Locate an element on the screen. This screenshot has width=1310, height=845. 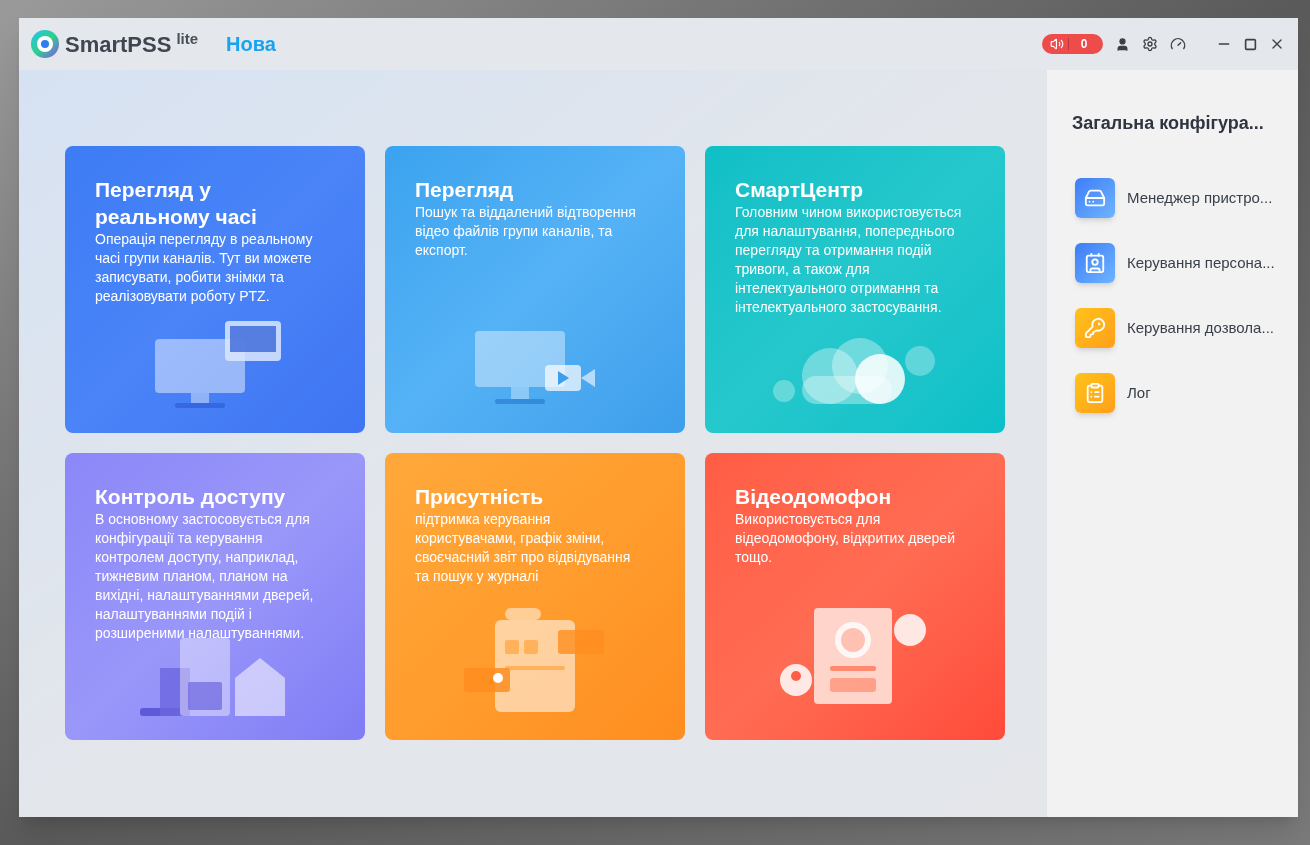
module-card: СмартЦентр Головним чином використовується для налаштування, попереднього перегляду та отримання подій тривоги, а також для інтелектуального отримання та інтелектуального застосування. is located at coordinates (855, 289).